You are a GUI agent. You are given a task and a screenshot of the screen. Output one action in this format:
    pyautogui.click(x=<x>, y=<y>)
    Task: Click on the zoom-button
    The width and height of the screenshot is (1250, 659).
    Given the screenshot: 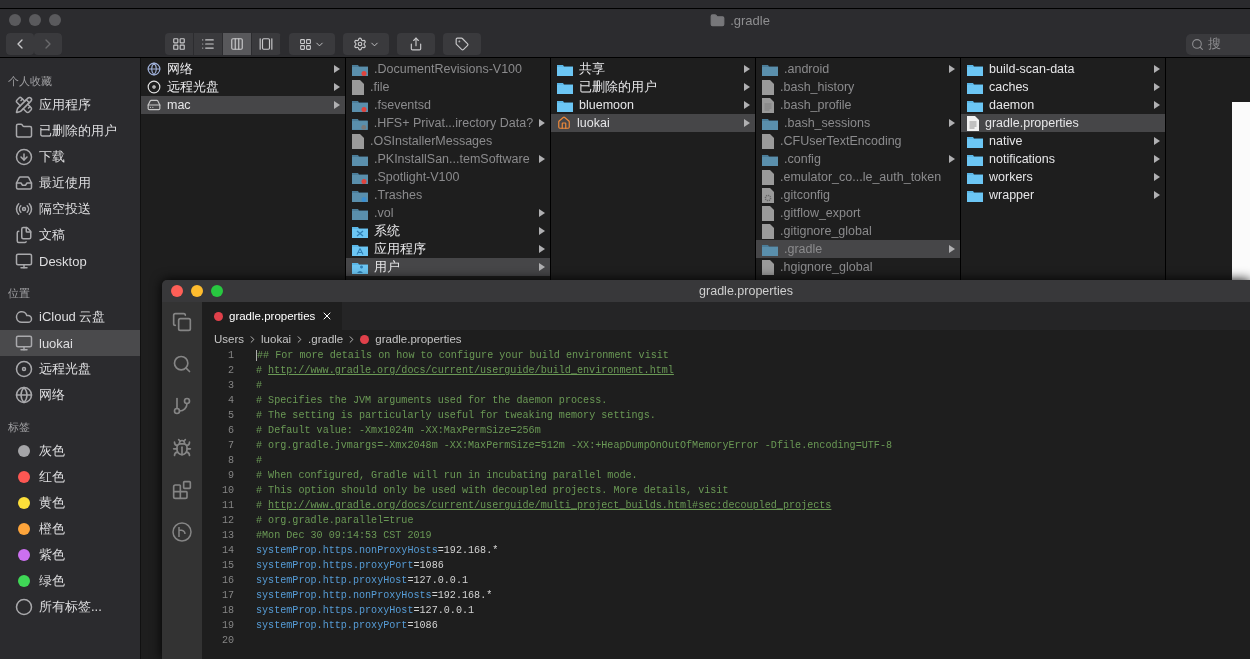 What is the action you would take?
    pyautogui.click(x=217, y=291)
    